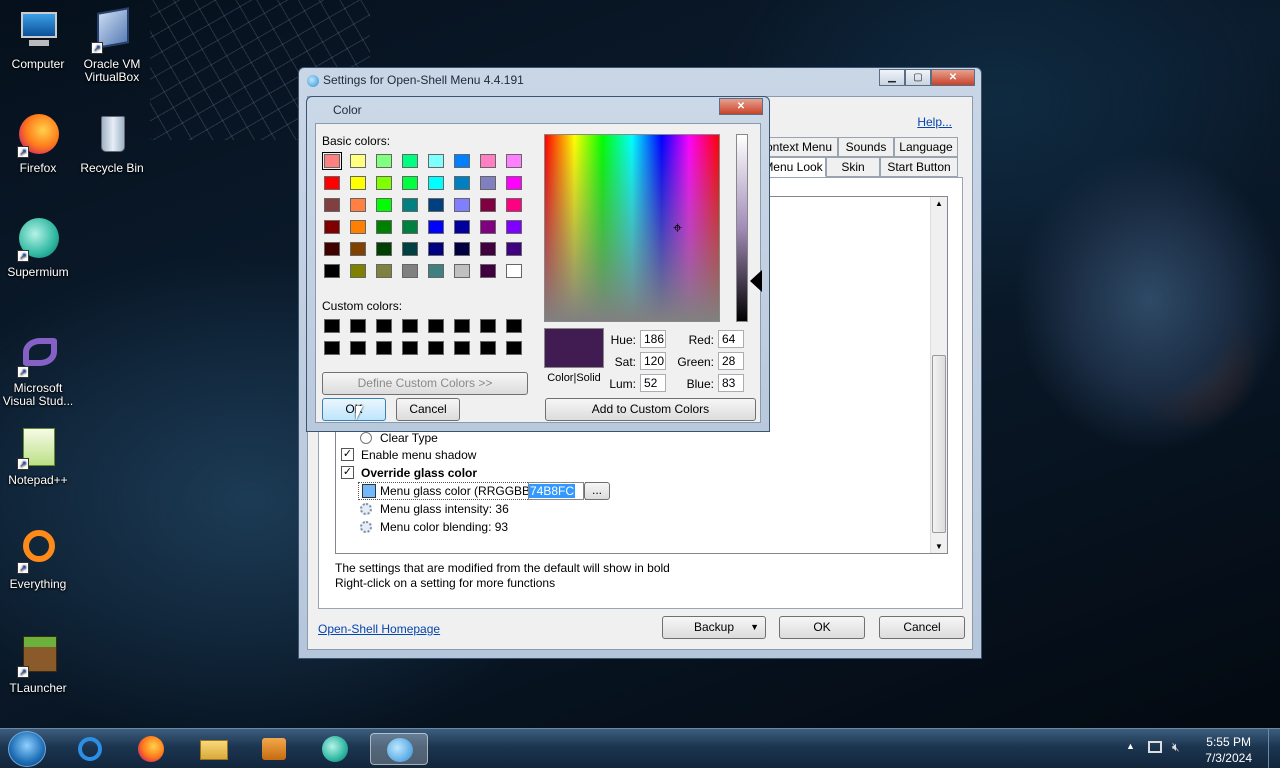  I want to click on scroll-down-icon: ▼, so click(939, 546).